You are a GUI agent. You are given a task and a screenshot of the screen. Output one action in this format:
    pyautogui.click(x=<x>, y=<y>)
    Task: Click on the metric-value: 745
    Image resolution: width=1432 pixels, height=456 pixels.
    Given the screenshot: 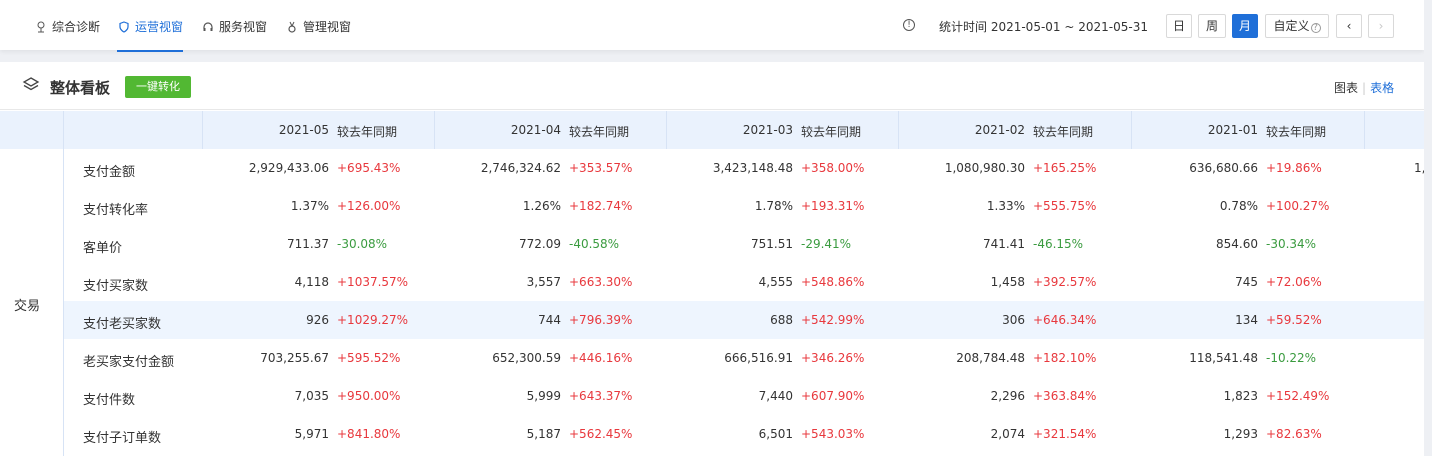 What is the action you would take?
    pyautogui.click(x=1246, y=282)
    